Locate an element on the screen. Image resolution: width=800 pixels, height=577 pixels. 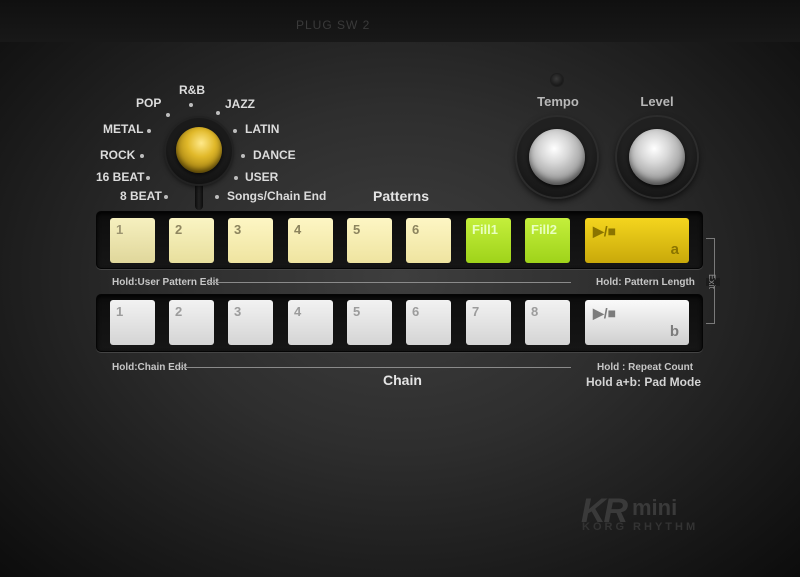
pattern-pad-4: 4 is located at coordinates (310, 240).